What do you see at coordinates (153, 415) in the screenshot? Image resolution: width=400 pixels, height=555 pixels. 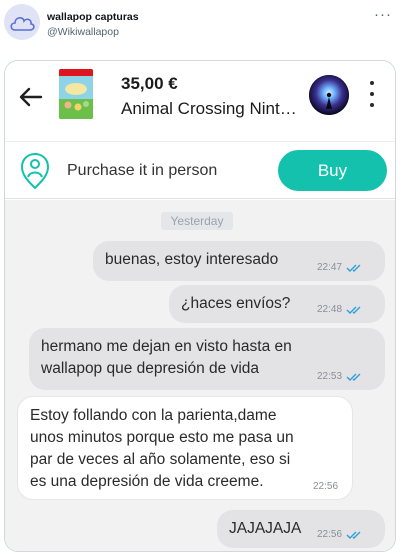 I see `message-text-line: Estoy follando con la parienta,dame` at bounding box center [153, 415].